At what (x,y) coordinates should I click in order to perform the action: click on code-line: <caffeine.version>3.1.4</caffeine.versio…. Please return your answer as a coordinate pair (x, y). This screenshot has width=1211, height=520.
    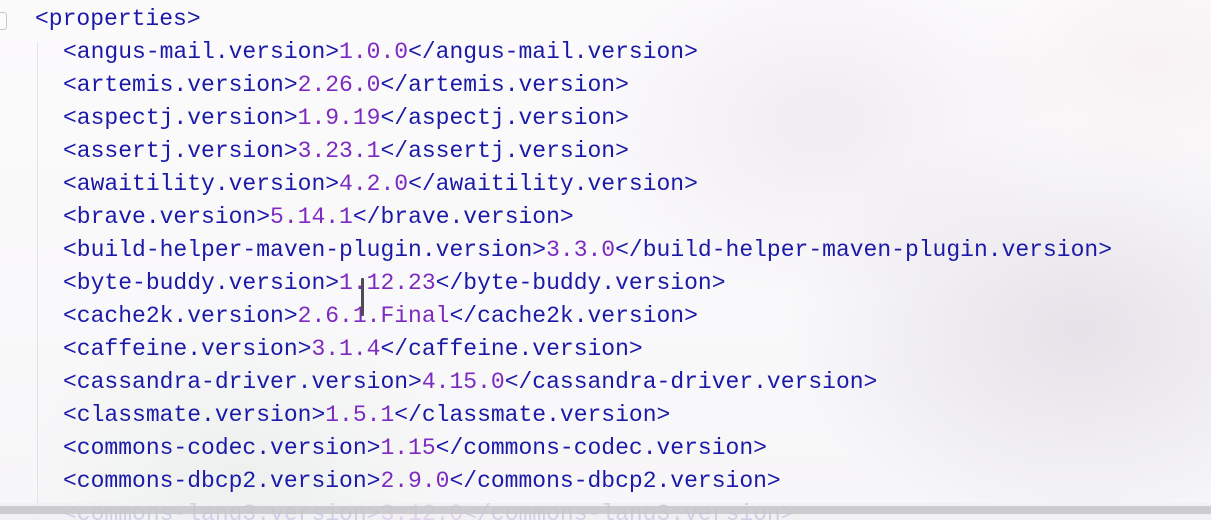
    Looking at the image, I should click on (573, 349).